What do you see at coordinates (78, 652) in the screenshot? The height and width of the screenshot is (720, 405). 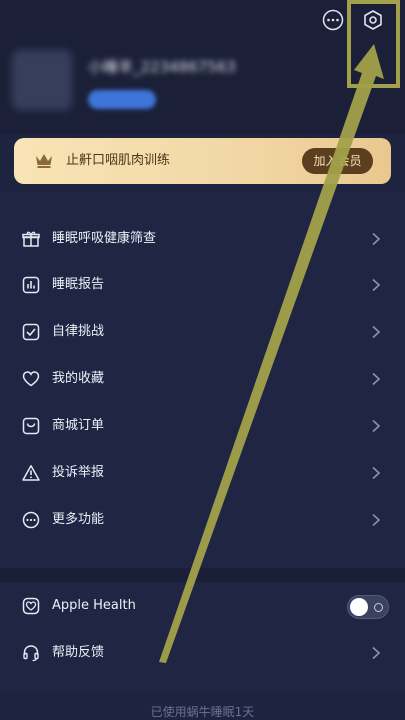 I see `menu-item-label: 帮助反馈` at bounding box center [78, 652].